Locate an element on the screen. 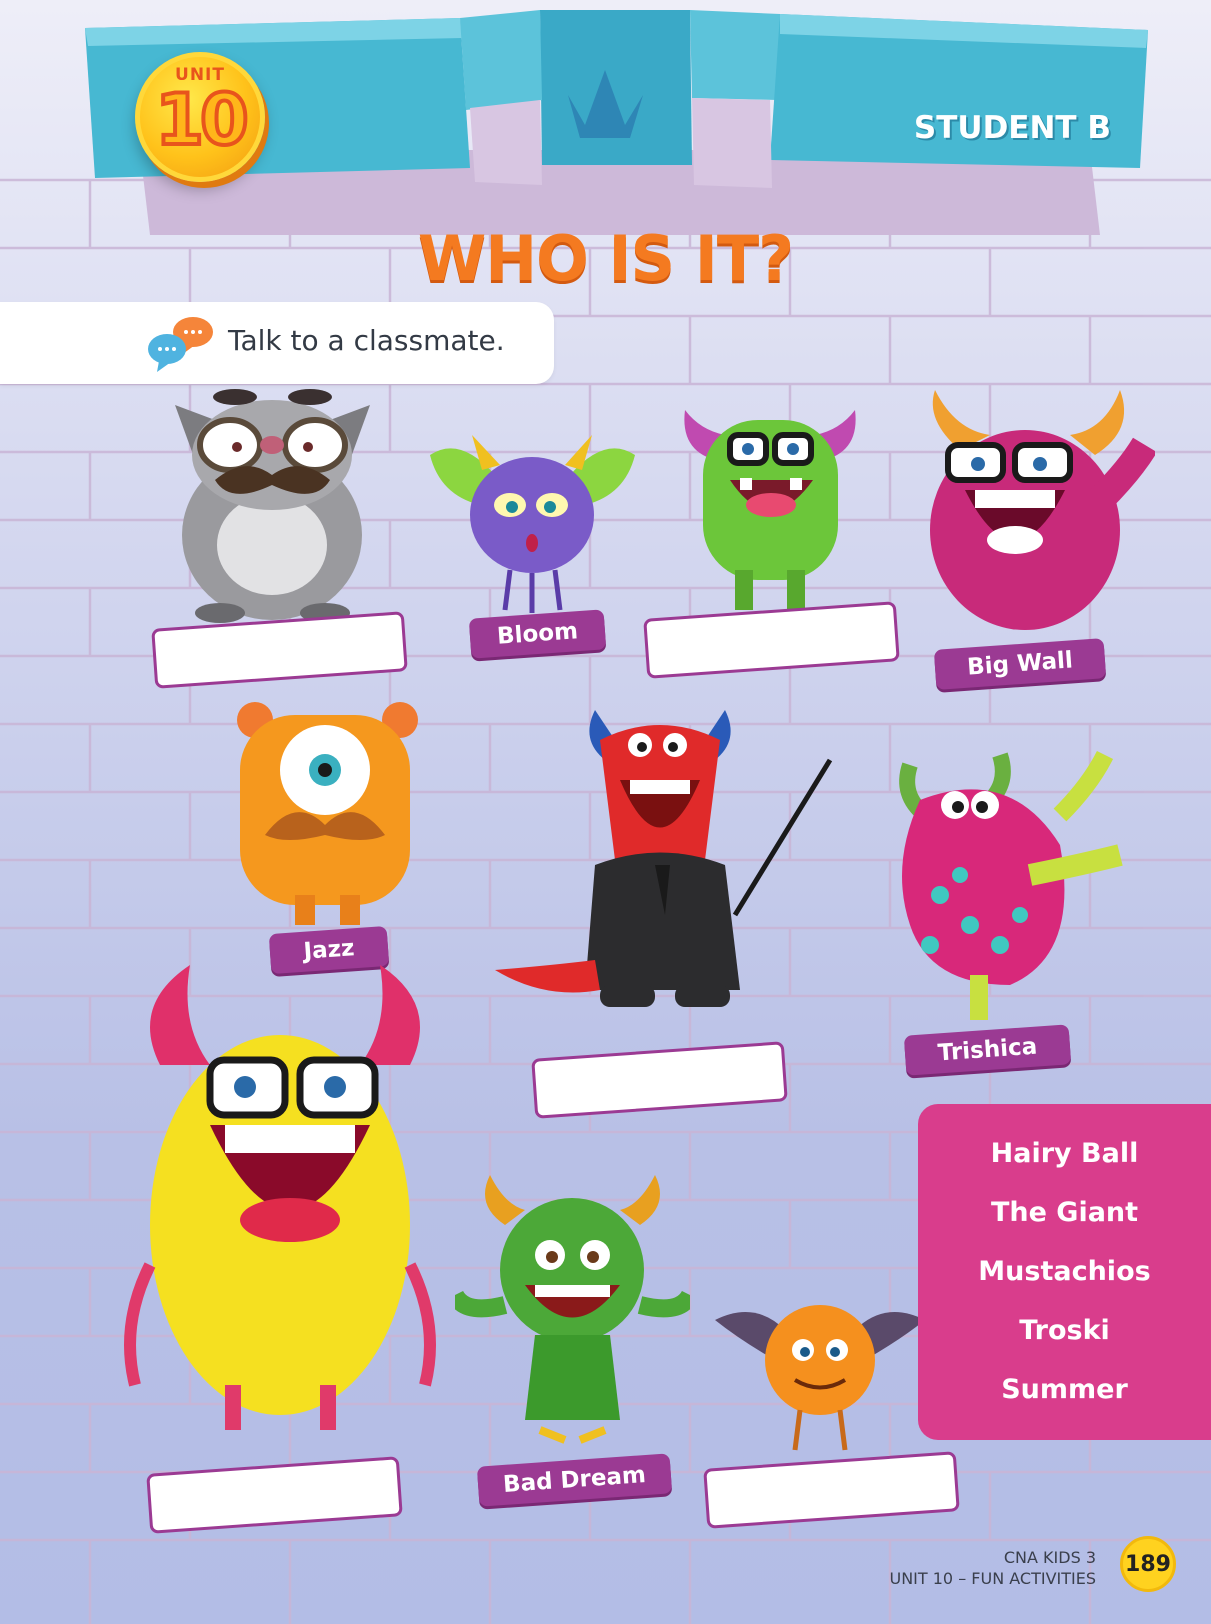 The width and height of the screenshot is (1211, 1624). bloom-monster is located at coordinates (532, 524).